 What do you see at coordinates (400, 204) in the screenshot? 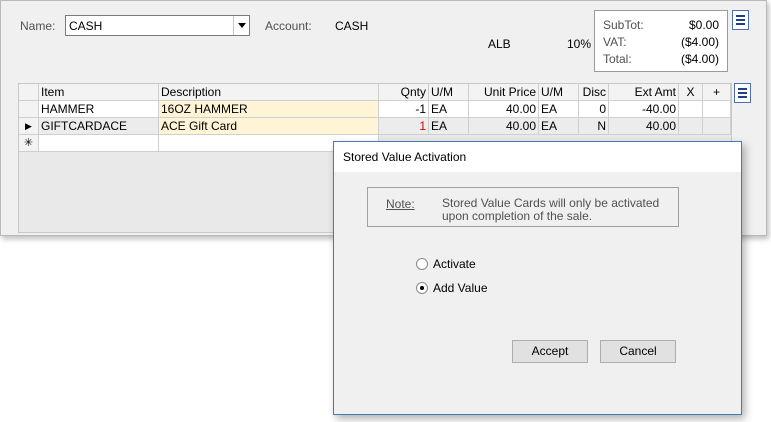
I see `note-label: Note:` at bounding box center [400, 204].